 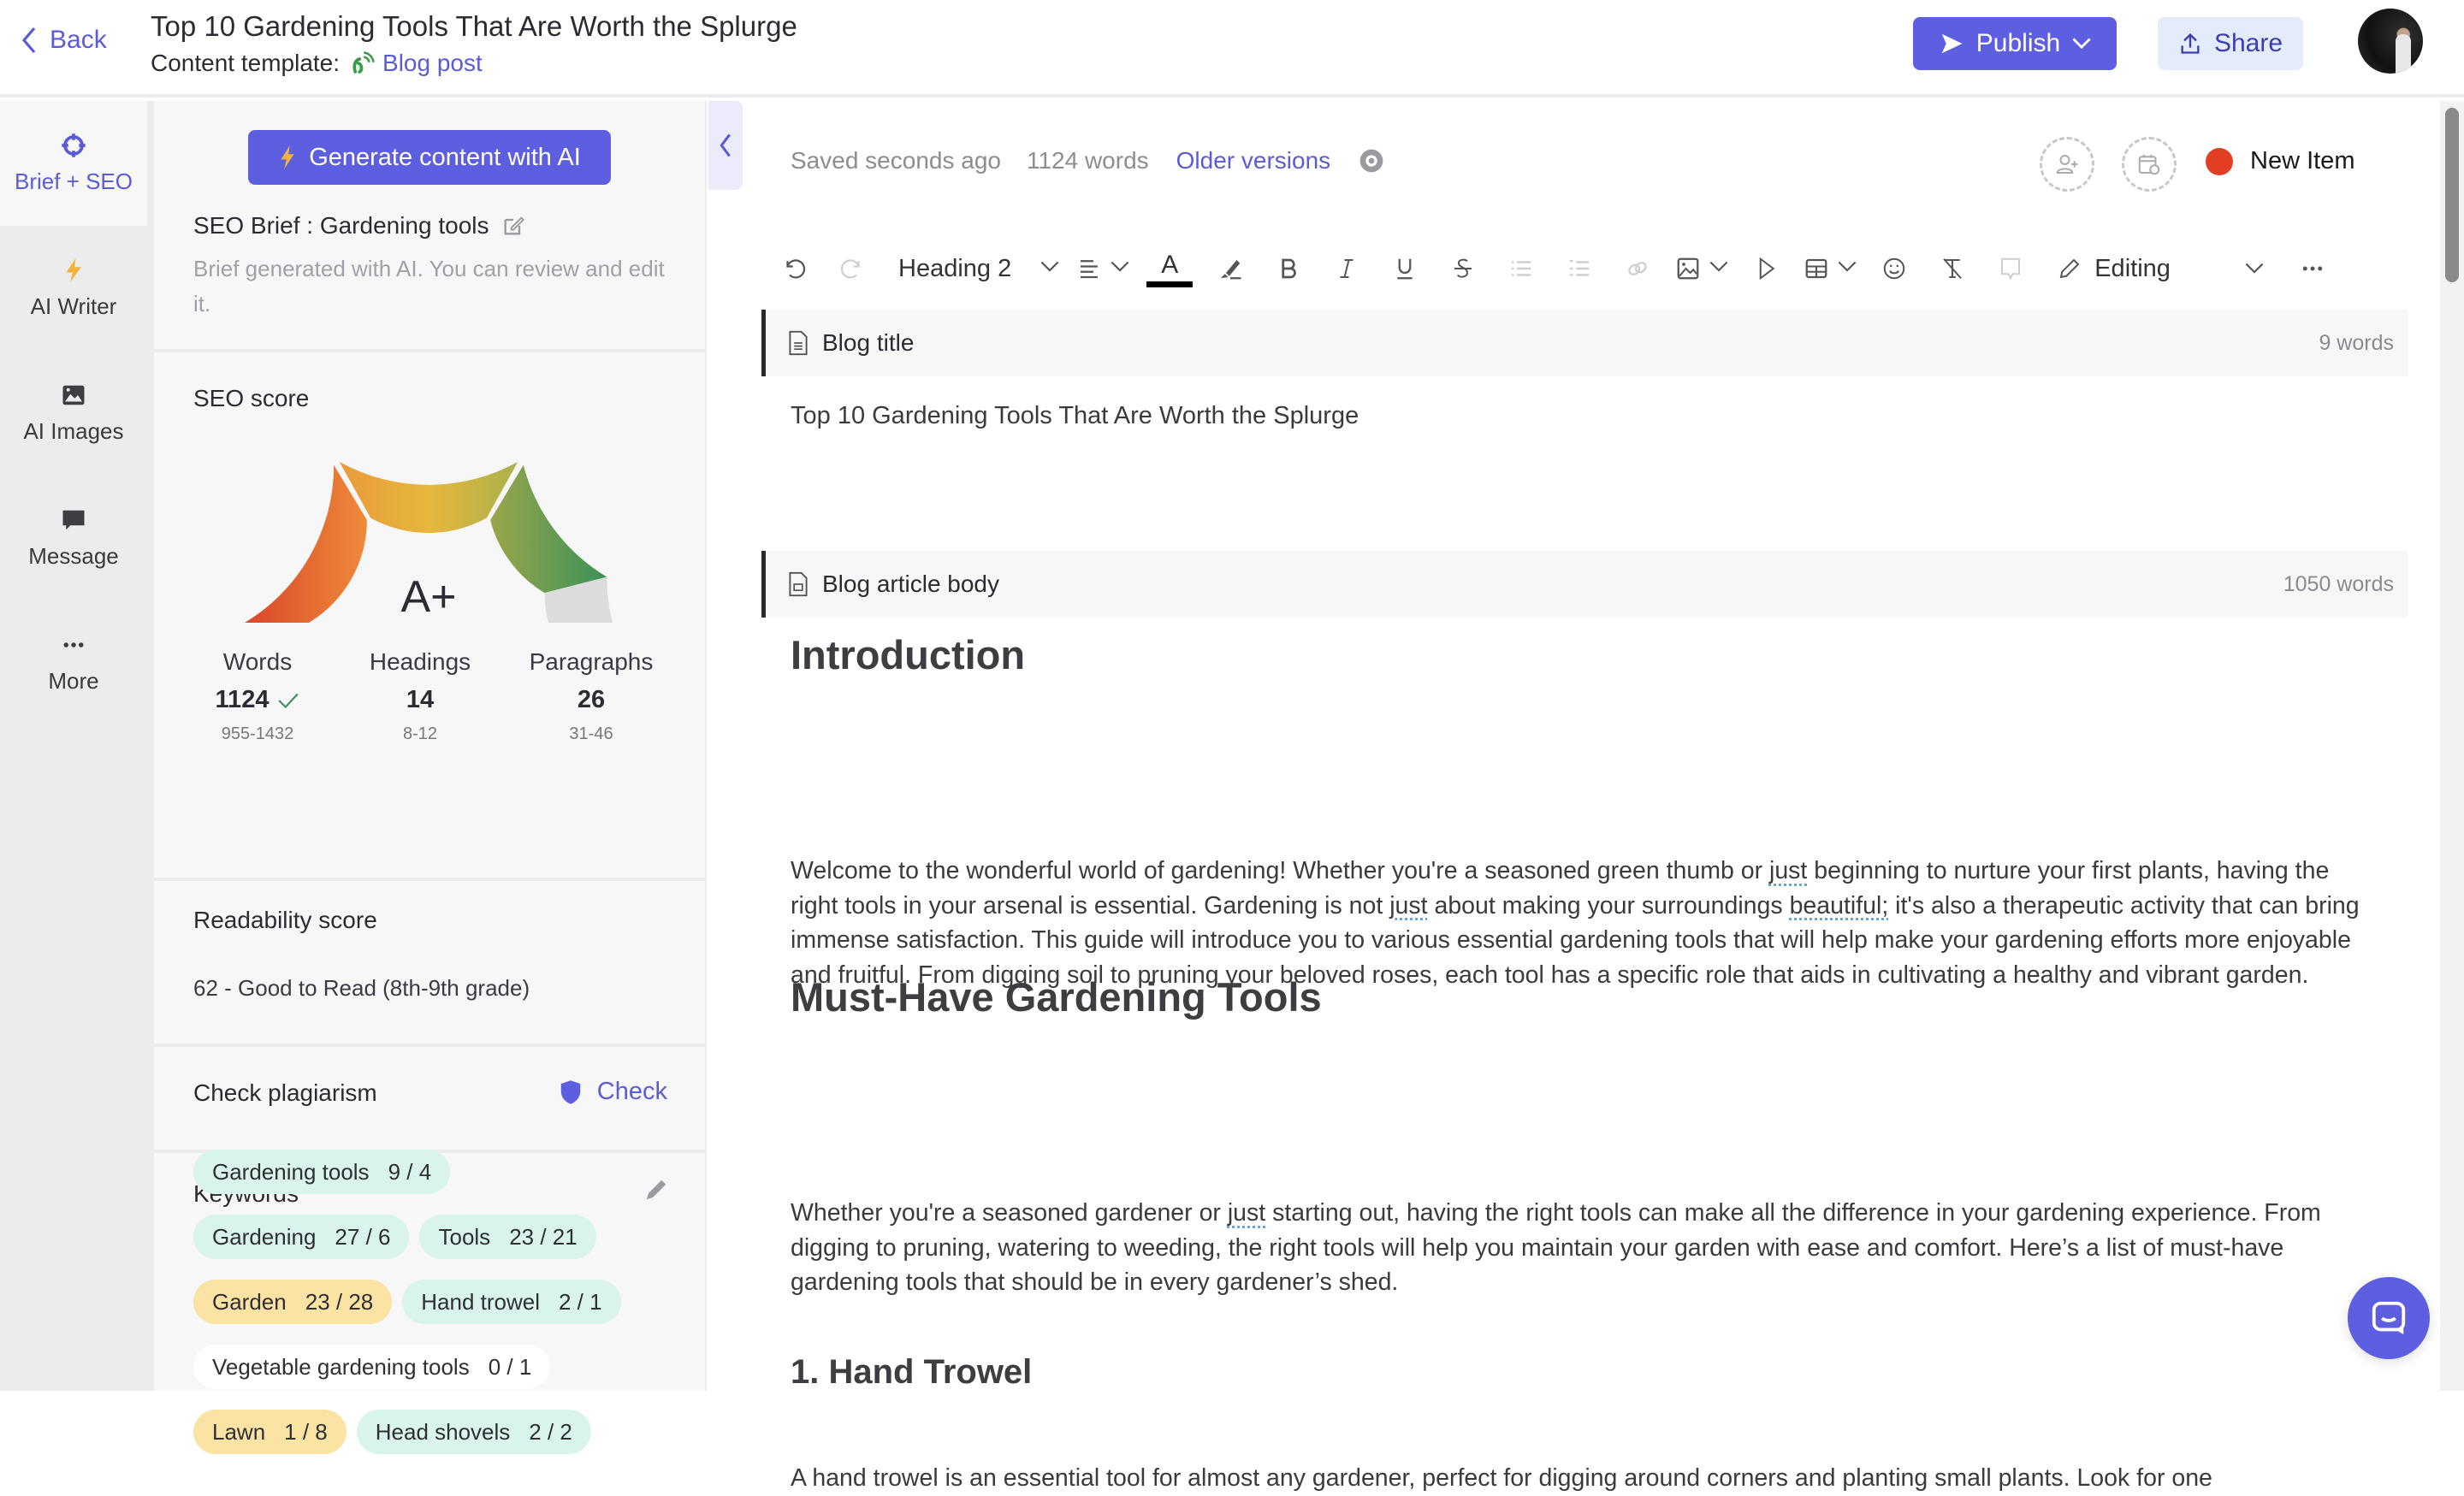 I want to click on strikethrough-icon, so click(x=1463, y=268).